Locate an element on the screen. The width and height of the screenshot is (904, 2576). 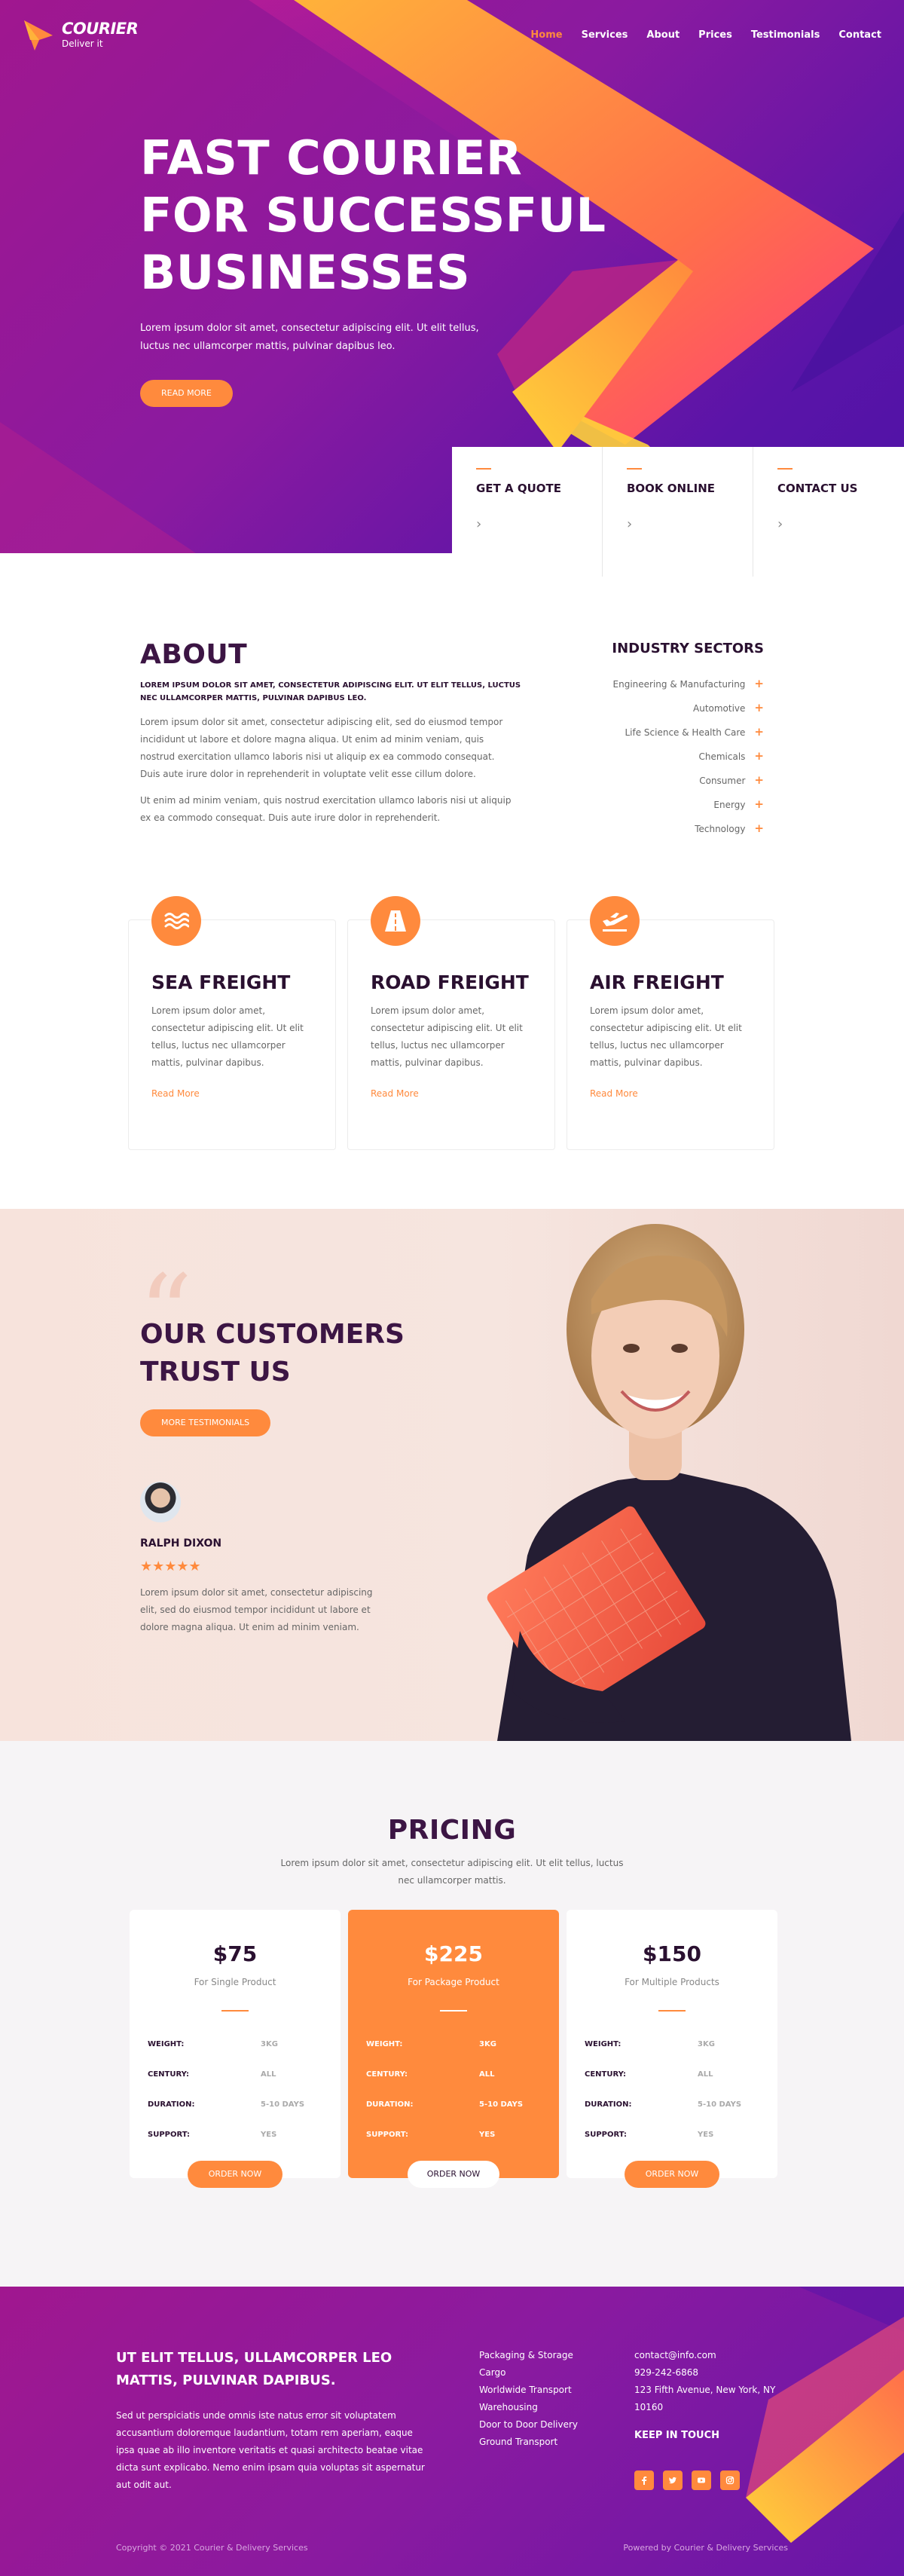
social-links is located at coordinates (687, 2480).